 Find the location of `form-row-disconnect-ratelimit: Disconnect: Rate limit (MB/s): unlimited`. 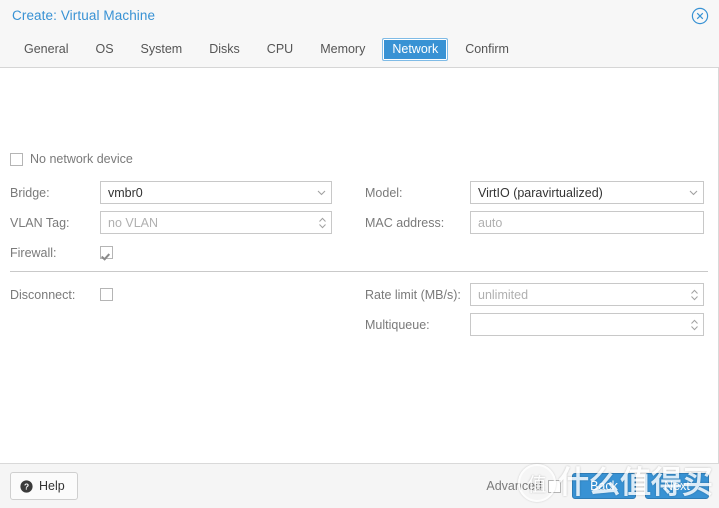

form-row-disconnect-ratelimit: Disconnect: Rate limit (MB/s): unlimited is located at coordinates (359, 294).